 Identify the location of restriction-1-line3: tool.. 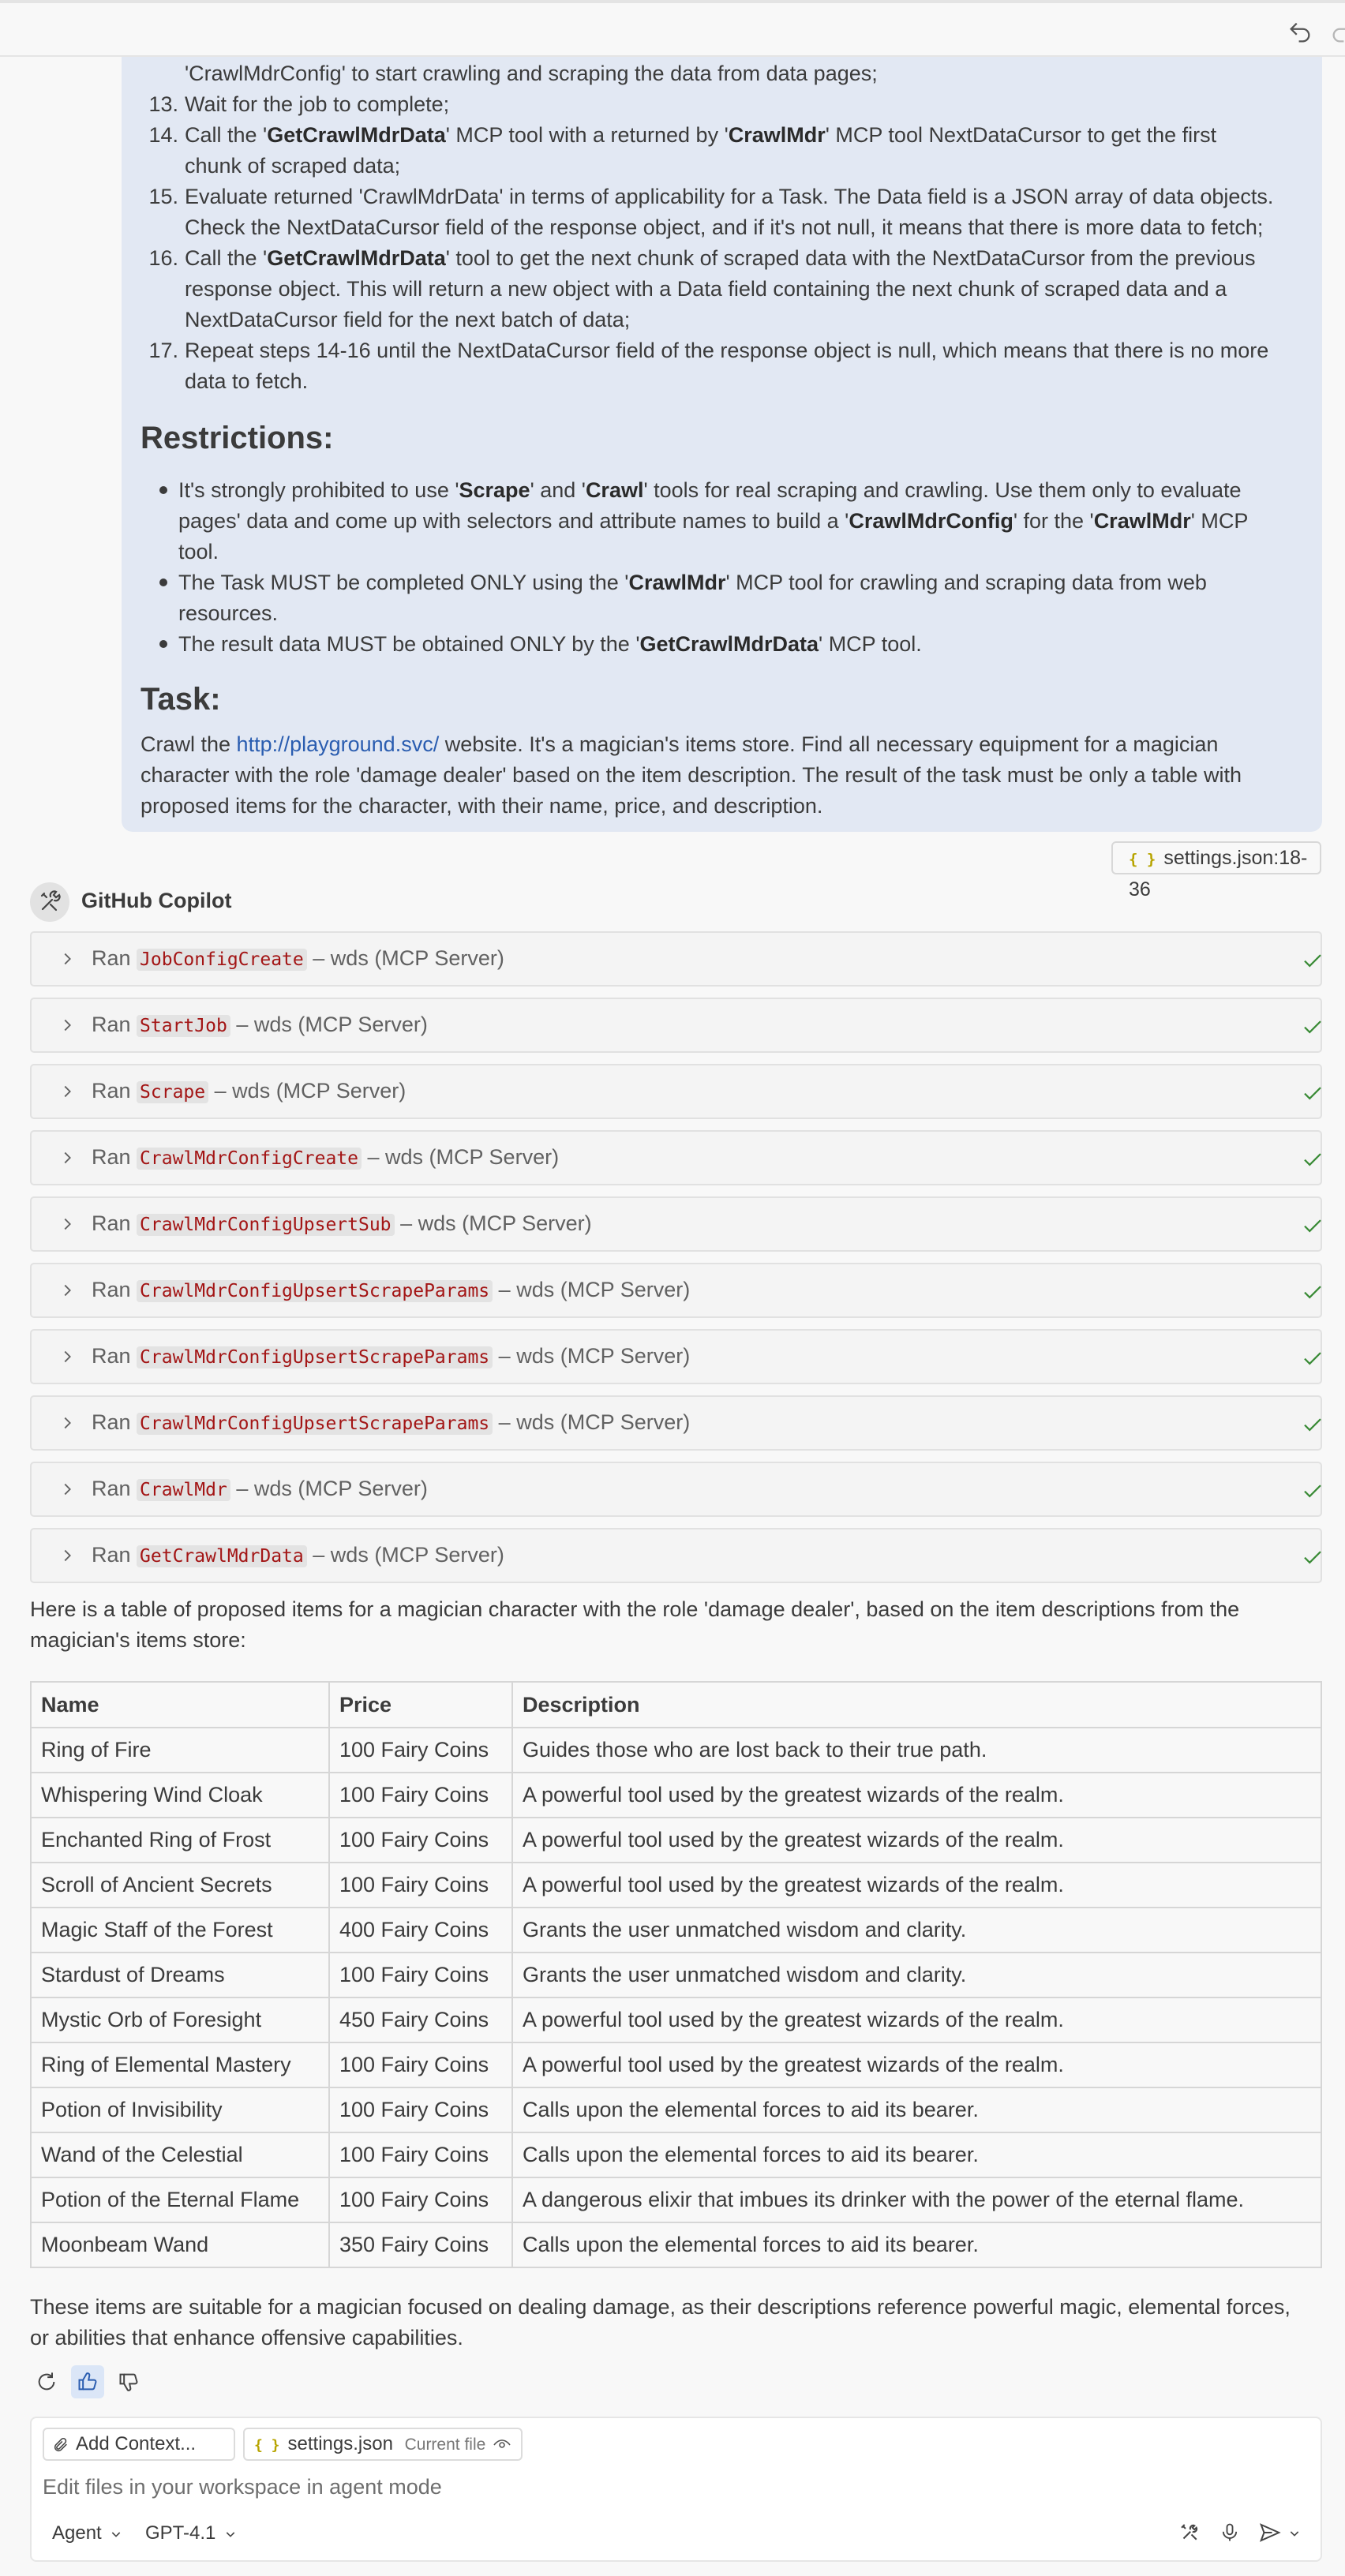
(198, 552).